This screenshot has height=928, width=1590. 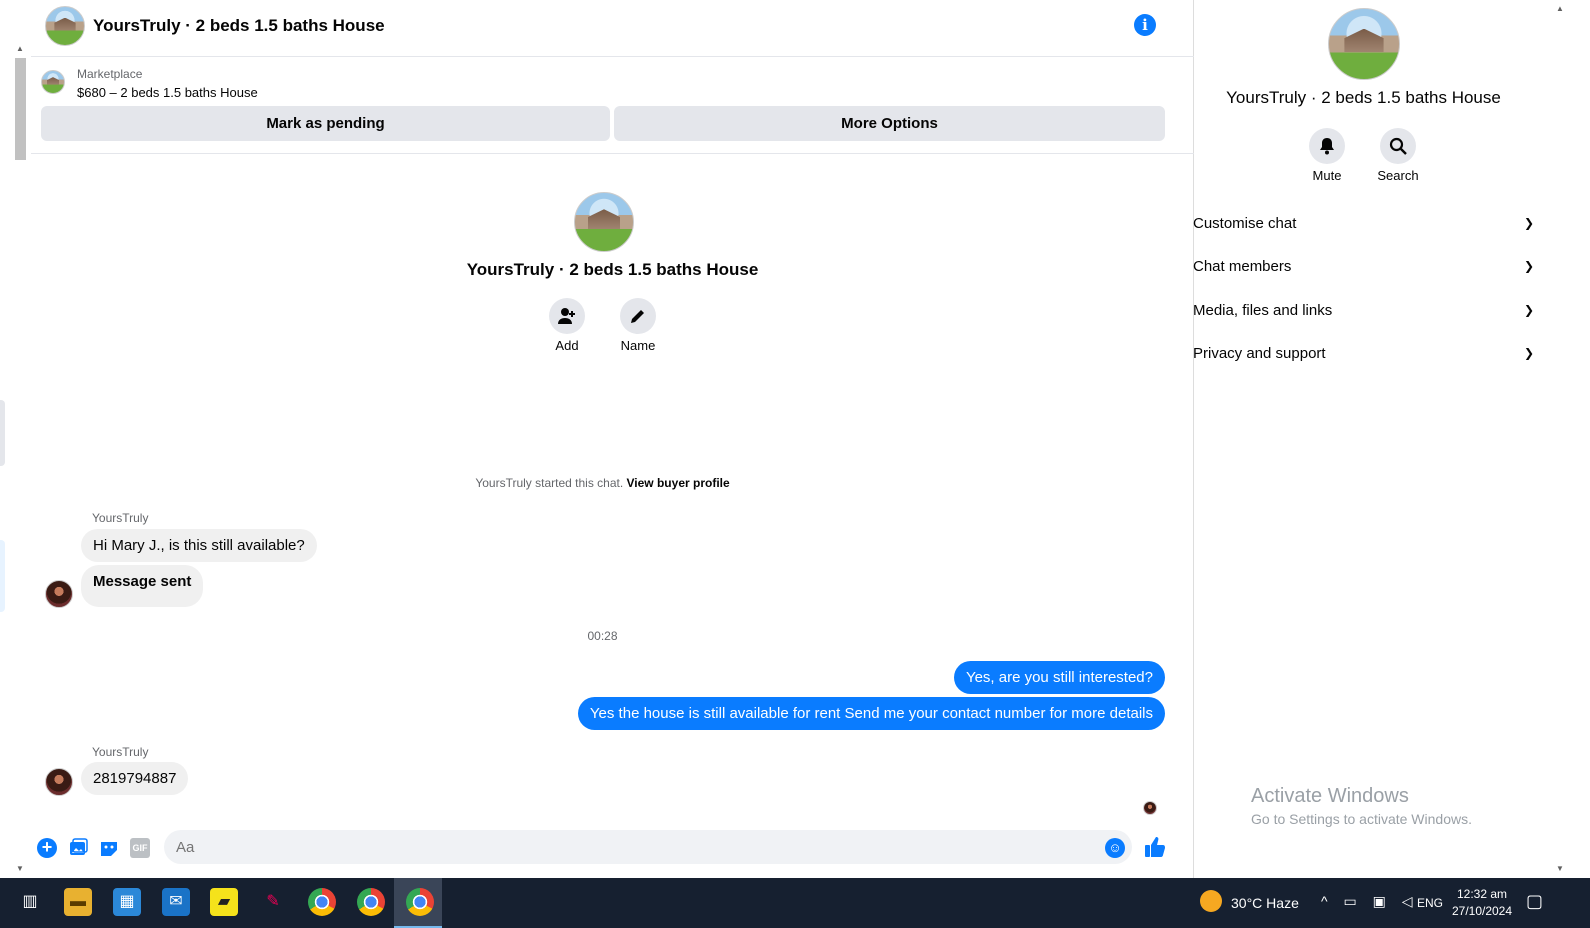 What do you see at coordinates (612, 269) in the screenshot?
I see `intro-title: YoursTruly · 2 beds 1.5 baths House` at bounding box center [612, 269].